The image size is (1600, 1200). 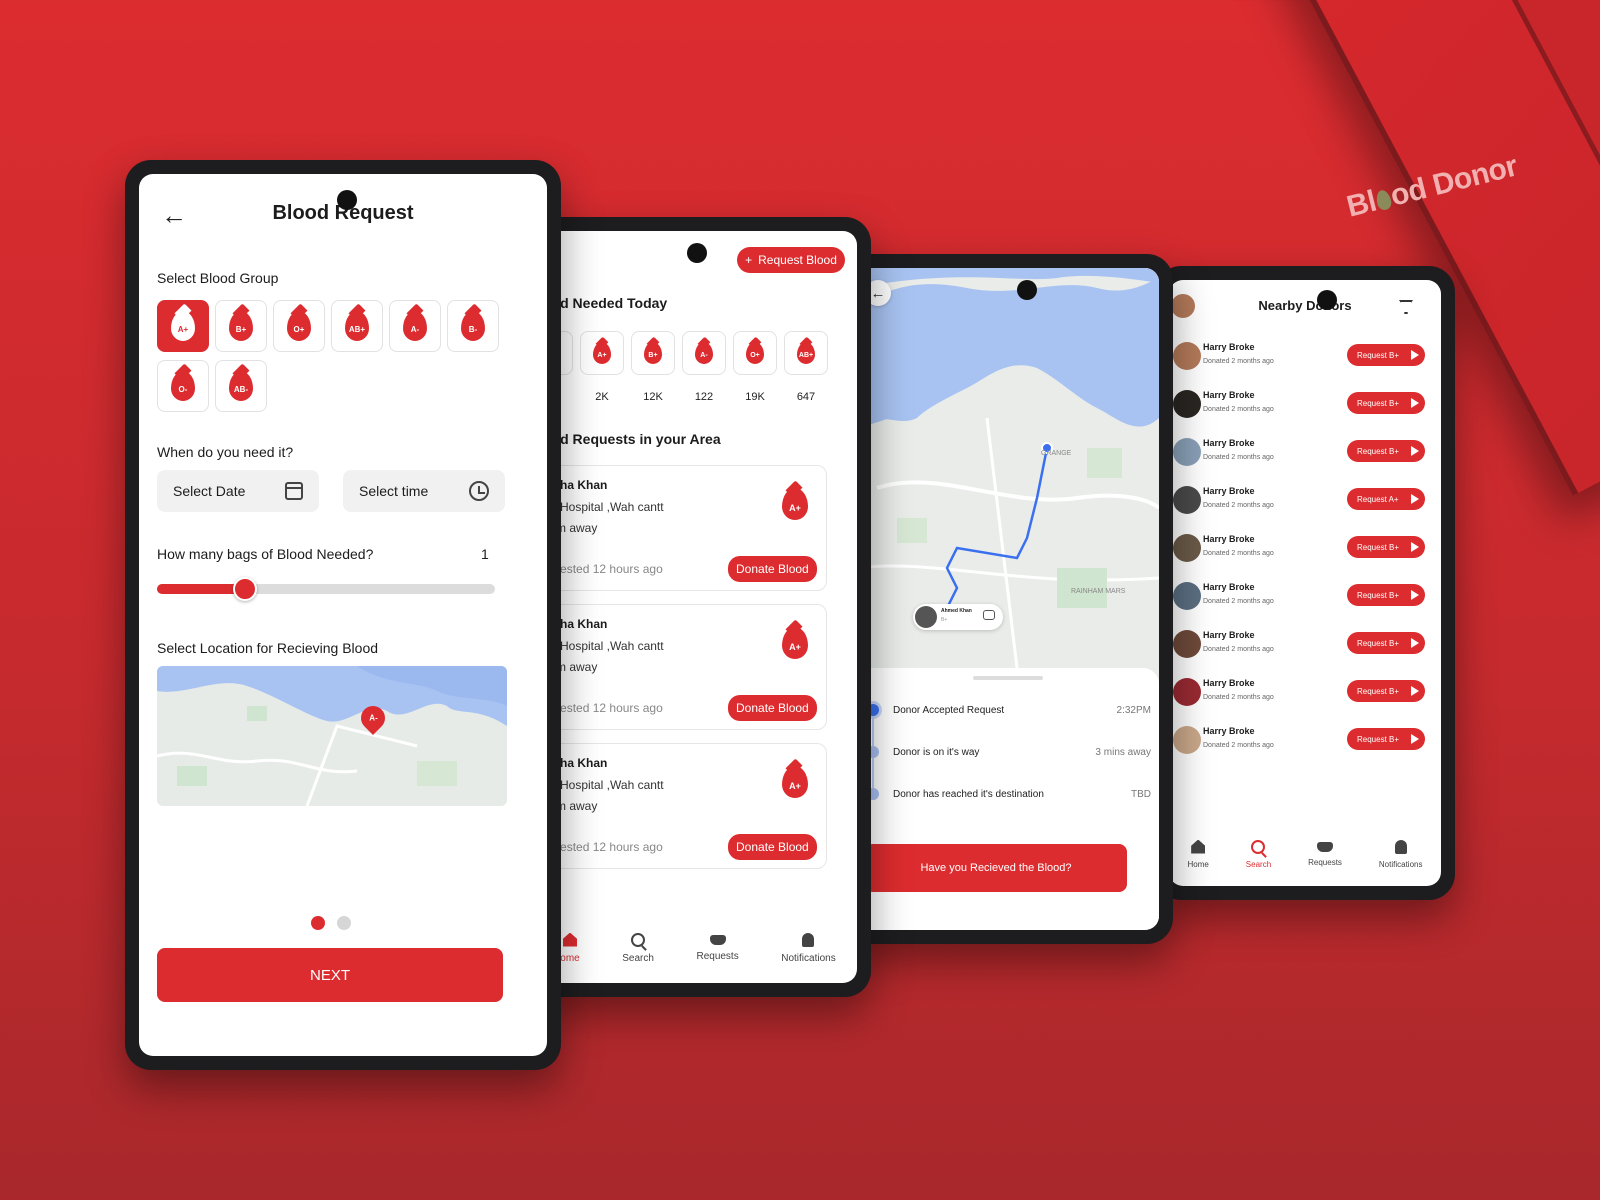 I want to click on tab-home: Home, so click(x=1198, y=854).